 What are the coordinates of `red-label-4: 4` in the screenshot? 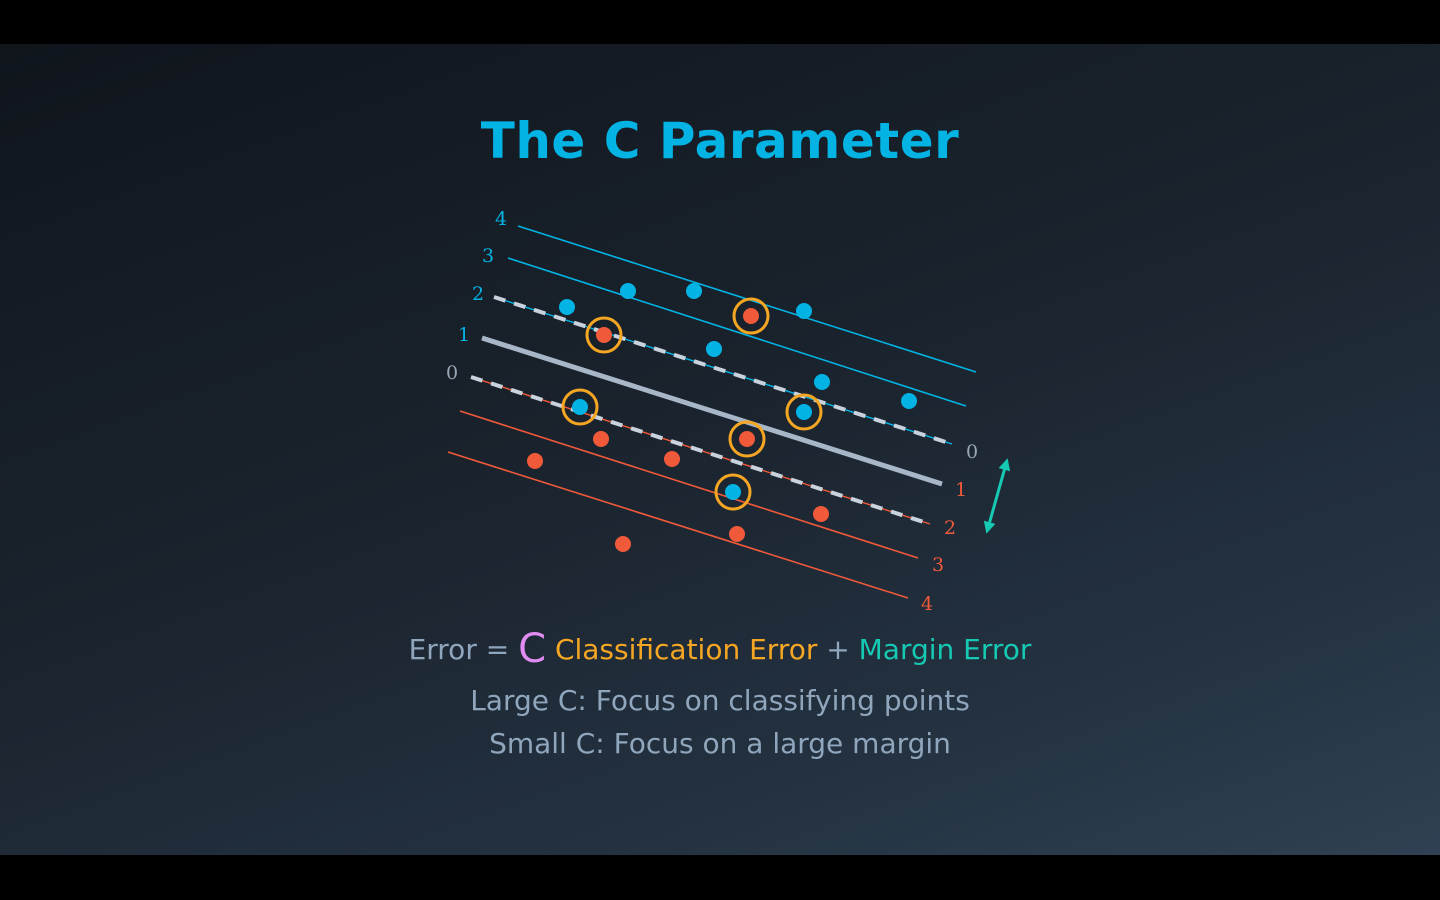 It's located at (927, 604).